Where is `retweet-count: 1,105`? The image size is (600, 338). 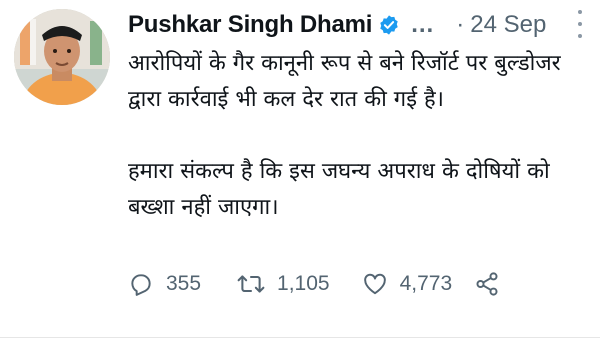 retweet-count: 1,105 is located at coordinates (303, 283).